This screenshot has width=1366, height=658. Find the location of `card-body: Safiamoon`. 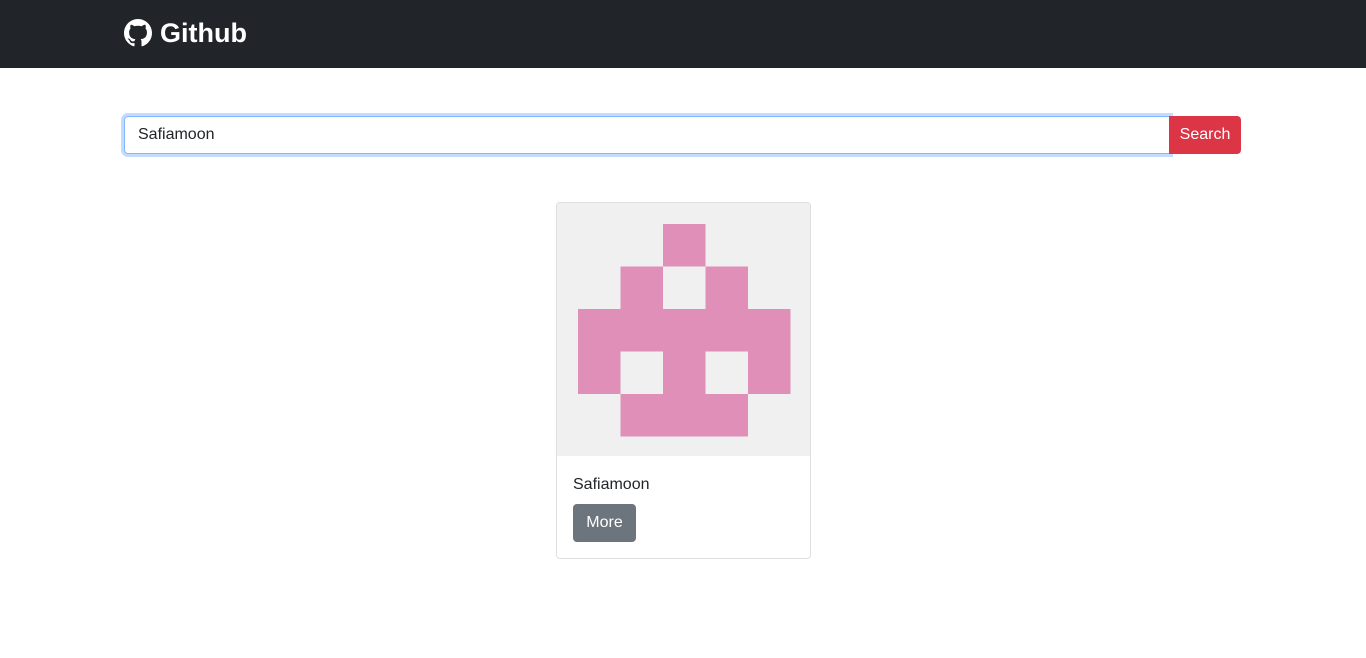

card-body: Safiamoon is located at coordinates (611, 485).